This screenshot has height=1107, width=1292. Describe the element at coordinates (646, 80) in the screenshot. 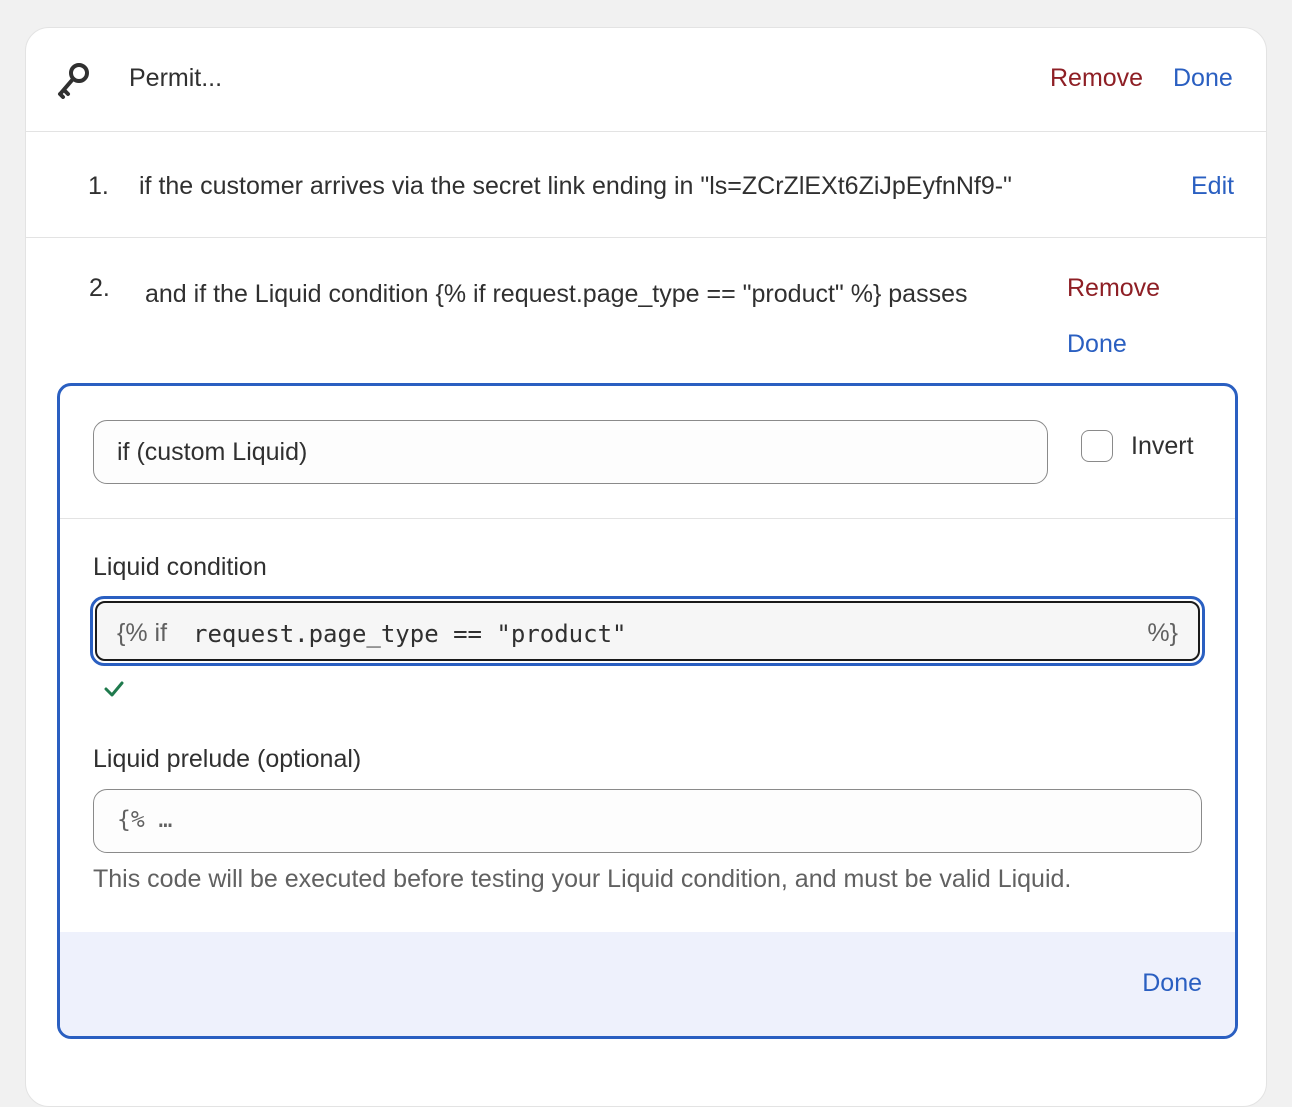

I see `permit-header: Permit... Remove Done` at that location.